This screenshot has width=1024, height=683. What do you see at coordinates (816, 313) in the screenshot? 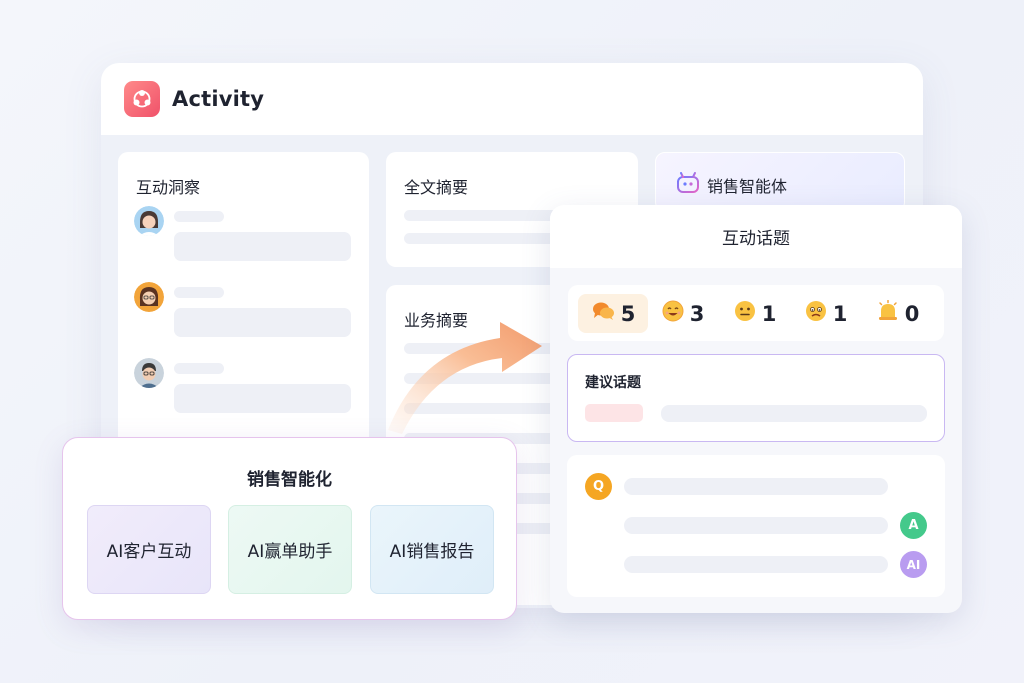
I see `worried-face-icon` at bounding box center [816, 313].